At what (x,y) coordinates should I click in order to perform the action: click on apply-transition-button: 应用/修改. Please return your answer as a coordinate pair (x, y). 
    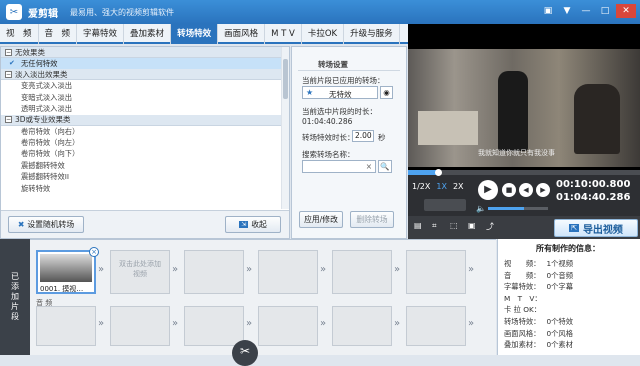
    Looking at the image, I should click on (321, 219).